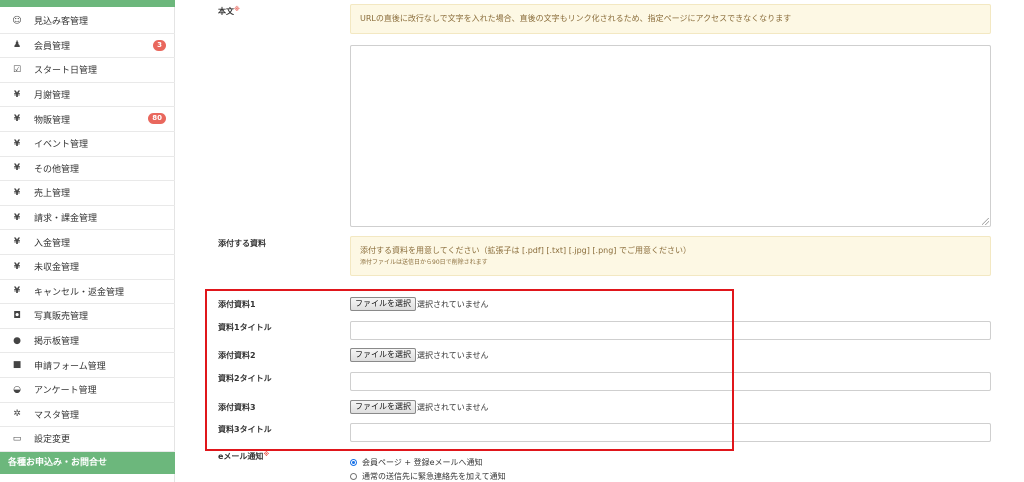  I want to click on sidebar-item-application-forms: ■ 申請フォーム管理, so click(87, 365).